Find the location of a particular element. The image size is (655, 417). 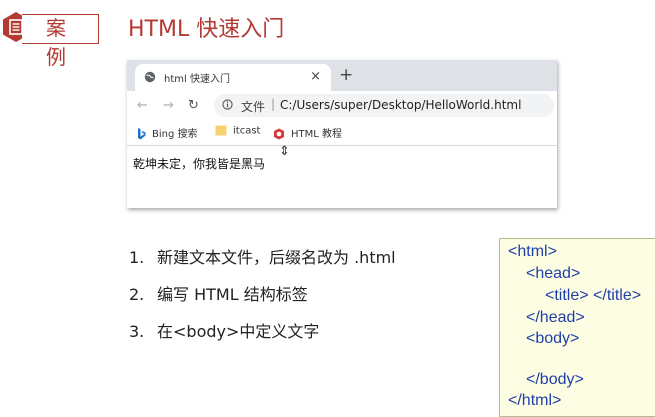

forward-arrow-icon: → is located at coordinates (168, 105).